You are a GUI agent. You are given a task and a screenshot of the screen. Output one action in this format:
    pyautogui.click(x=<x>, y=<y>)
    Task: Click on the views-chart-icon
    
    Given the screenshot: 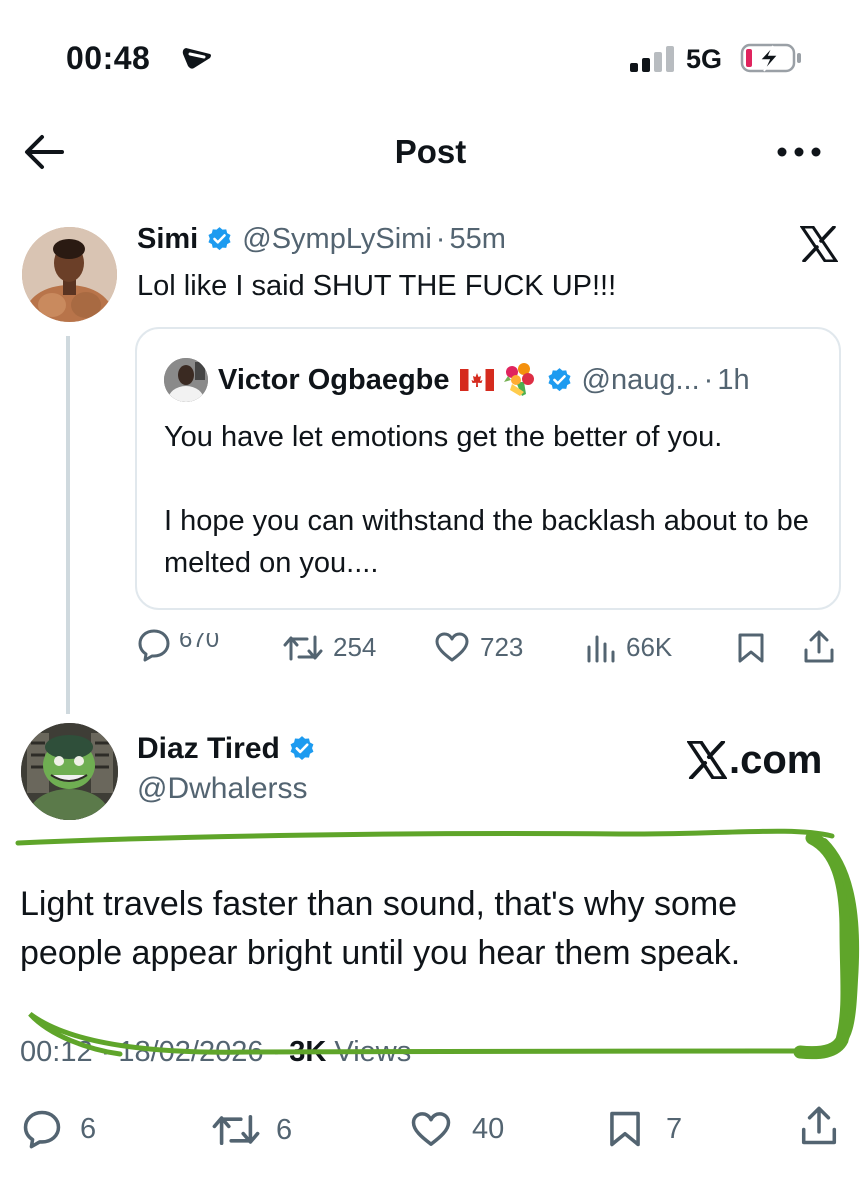 What is the action you would take?
    pyautogui.click(x=601, y=648)
    